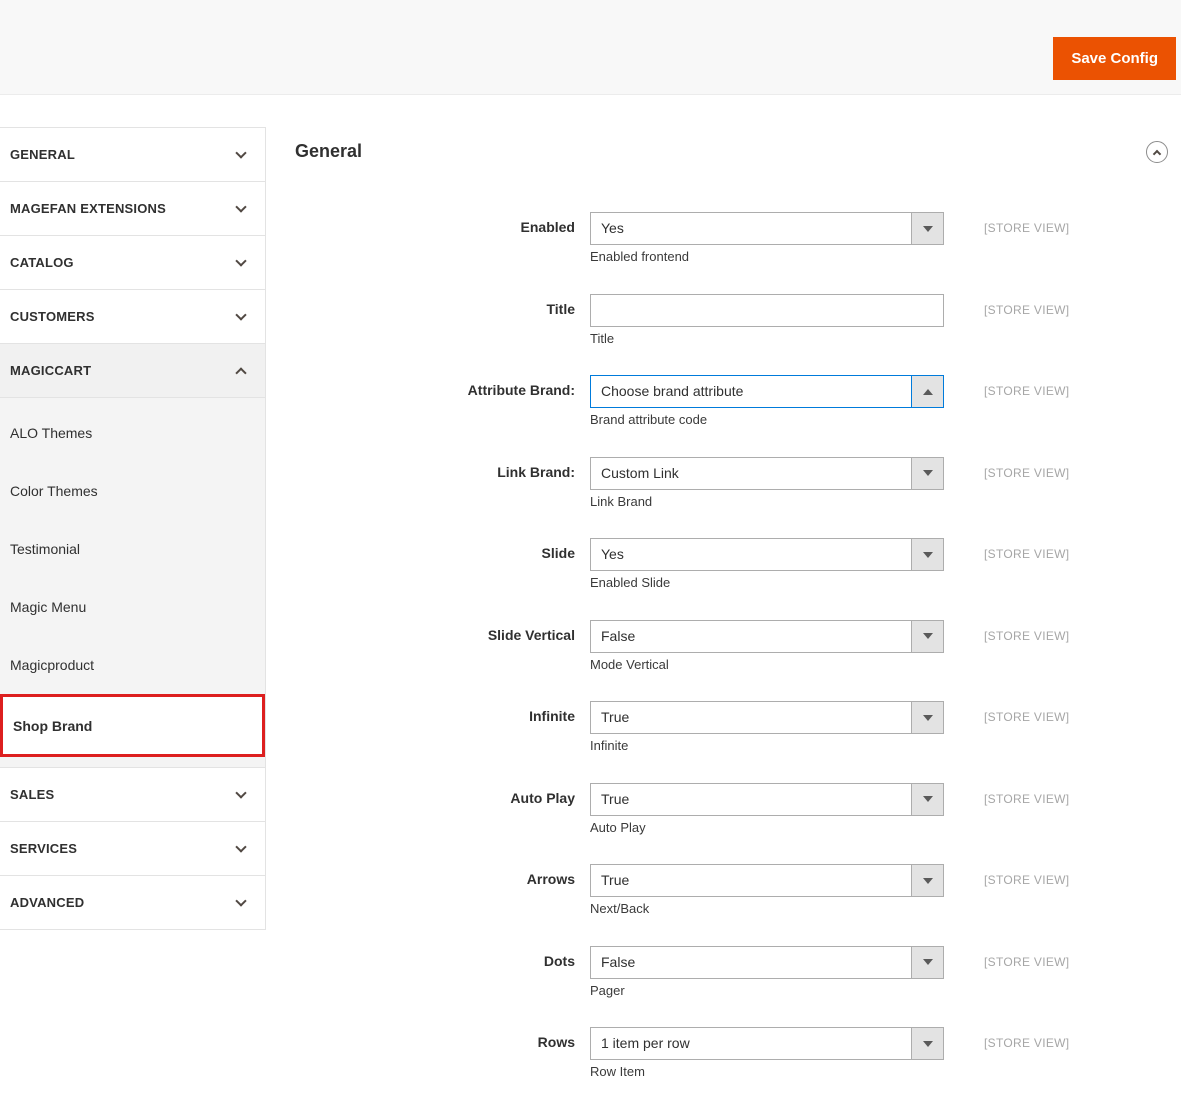  Describe the element at coordinates (767, 717) in the screenshot. I see `infinite-select: True` at that location.